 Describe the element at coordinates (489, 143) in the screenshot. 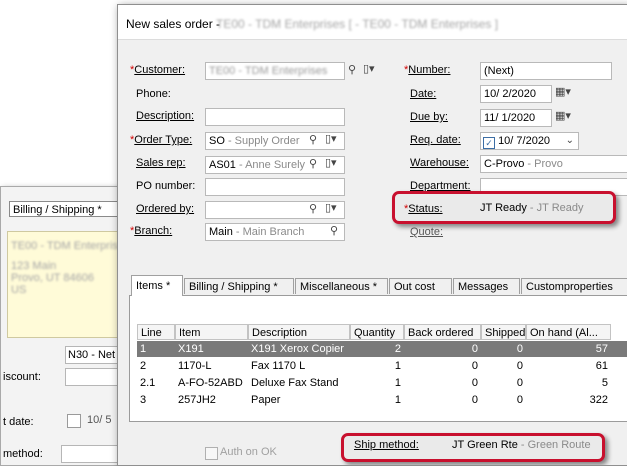

I see `req-date-checkbox: ✓` at that location.